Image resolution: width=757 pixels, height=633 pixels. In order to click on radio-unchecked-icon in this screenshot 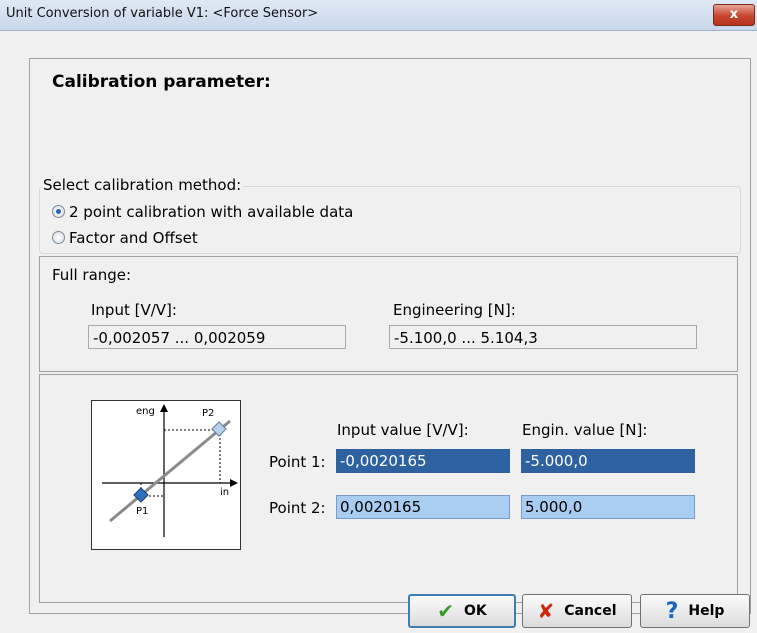, I will do `click(58, 237)`.